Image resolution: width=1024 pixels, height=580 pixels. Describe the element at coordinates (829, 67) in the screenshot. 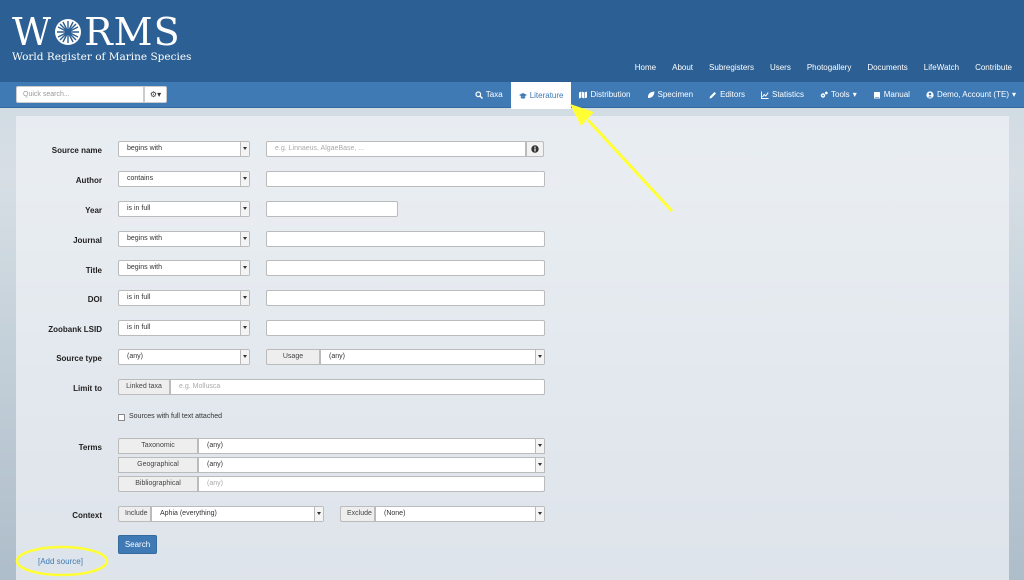

I see `top-nav-photogallery: Photogallery` at that location.